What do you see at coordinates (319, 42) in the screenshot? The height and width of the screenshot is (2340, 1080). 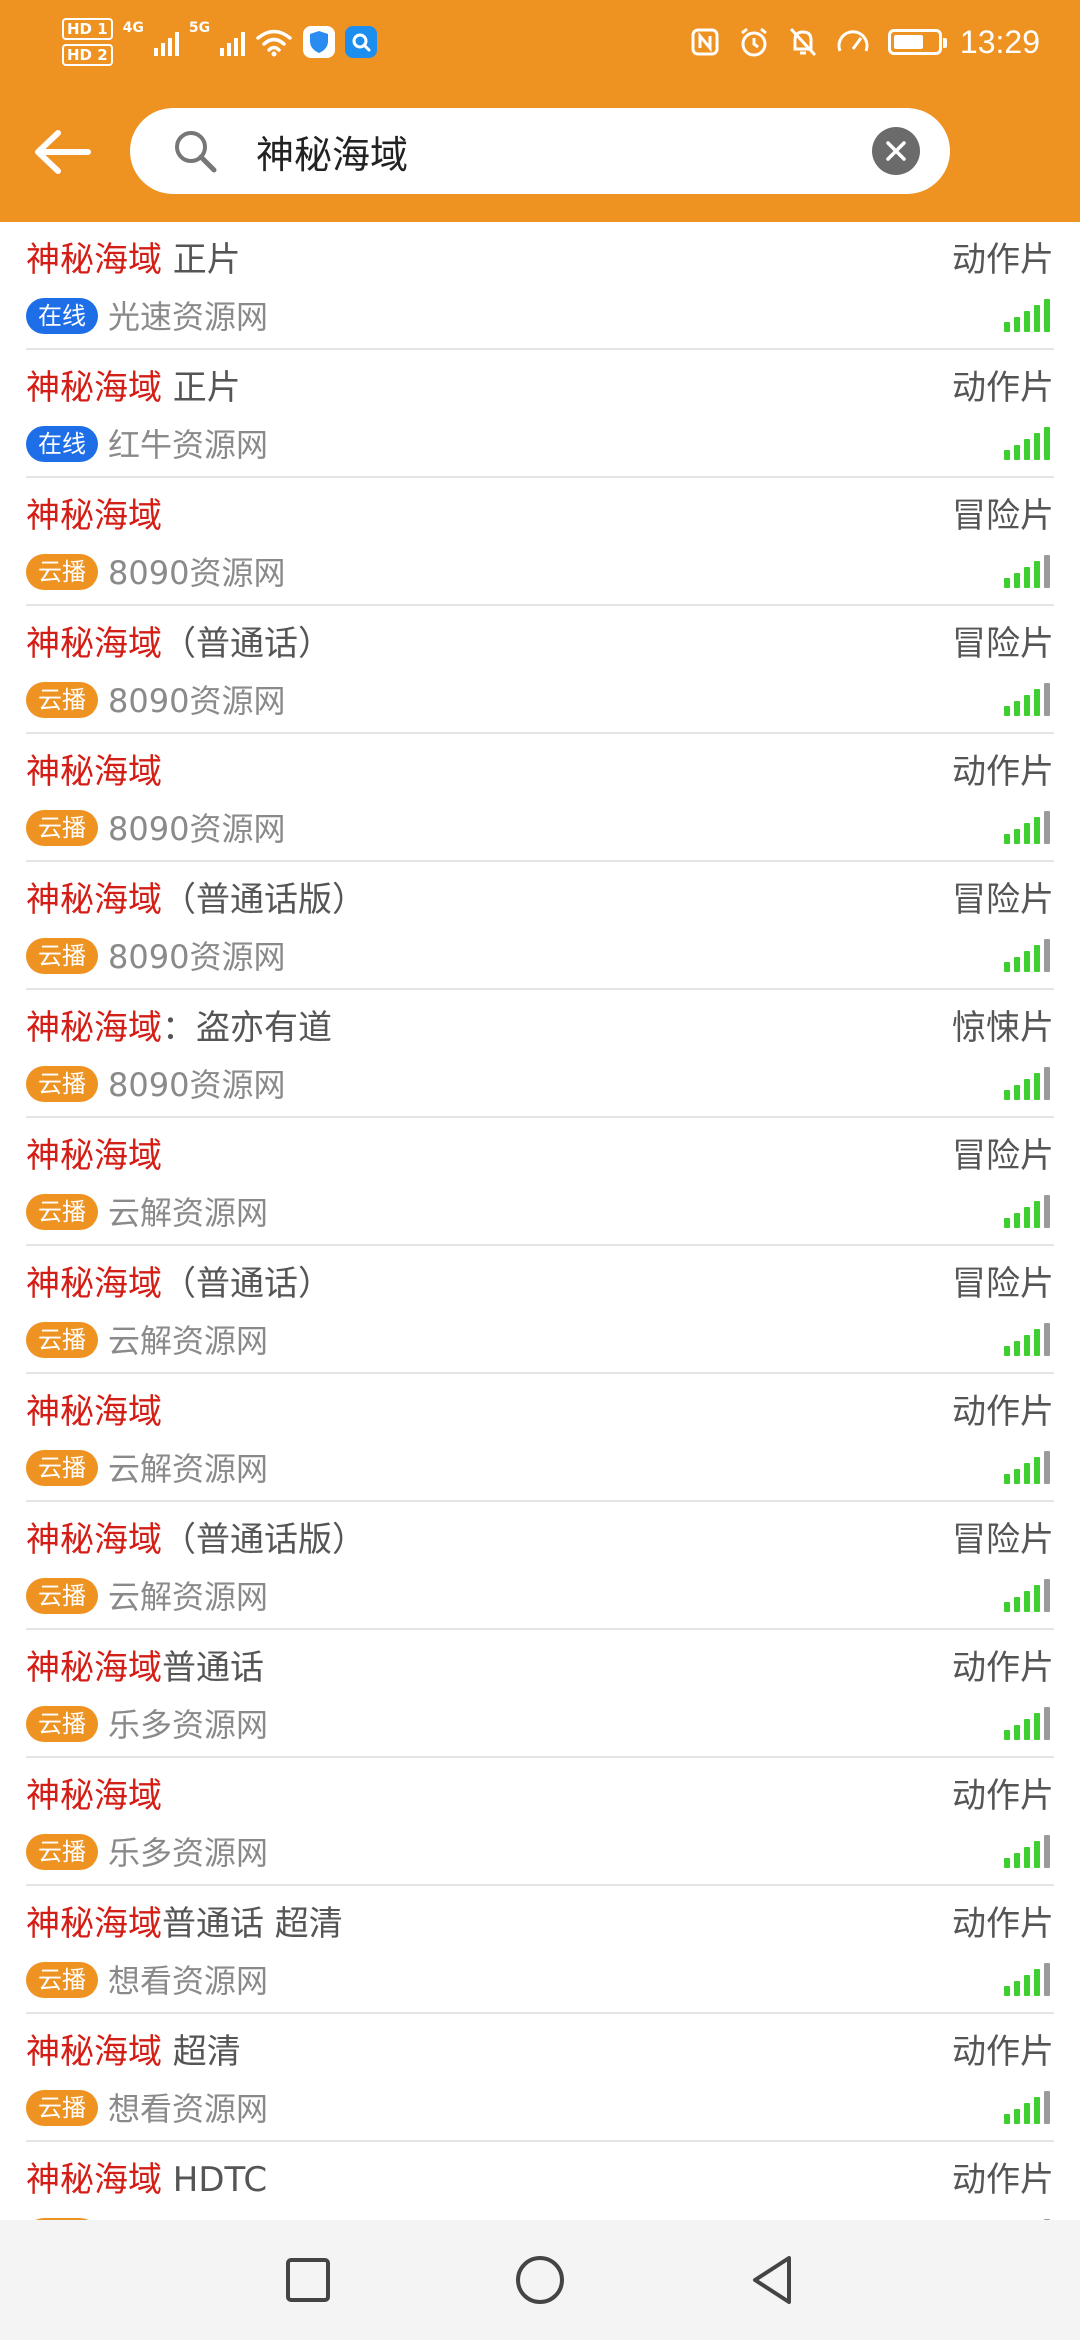 I see `shield-app-icon` at bounding box center [319, 42].